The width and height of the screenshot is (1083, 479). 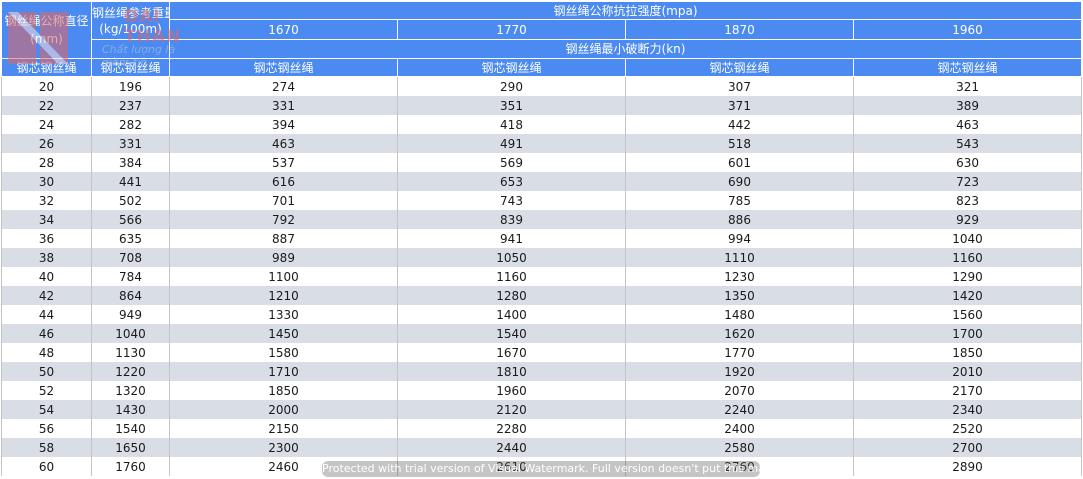 I want to click on table-cell: 58, so click(x=46, y=447).